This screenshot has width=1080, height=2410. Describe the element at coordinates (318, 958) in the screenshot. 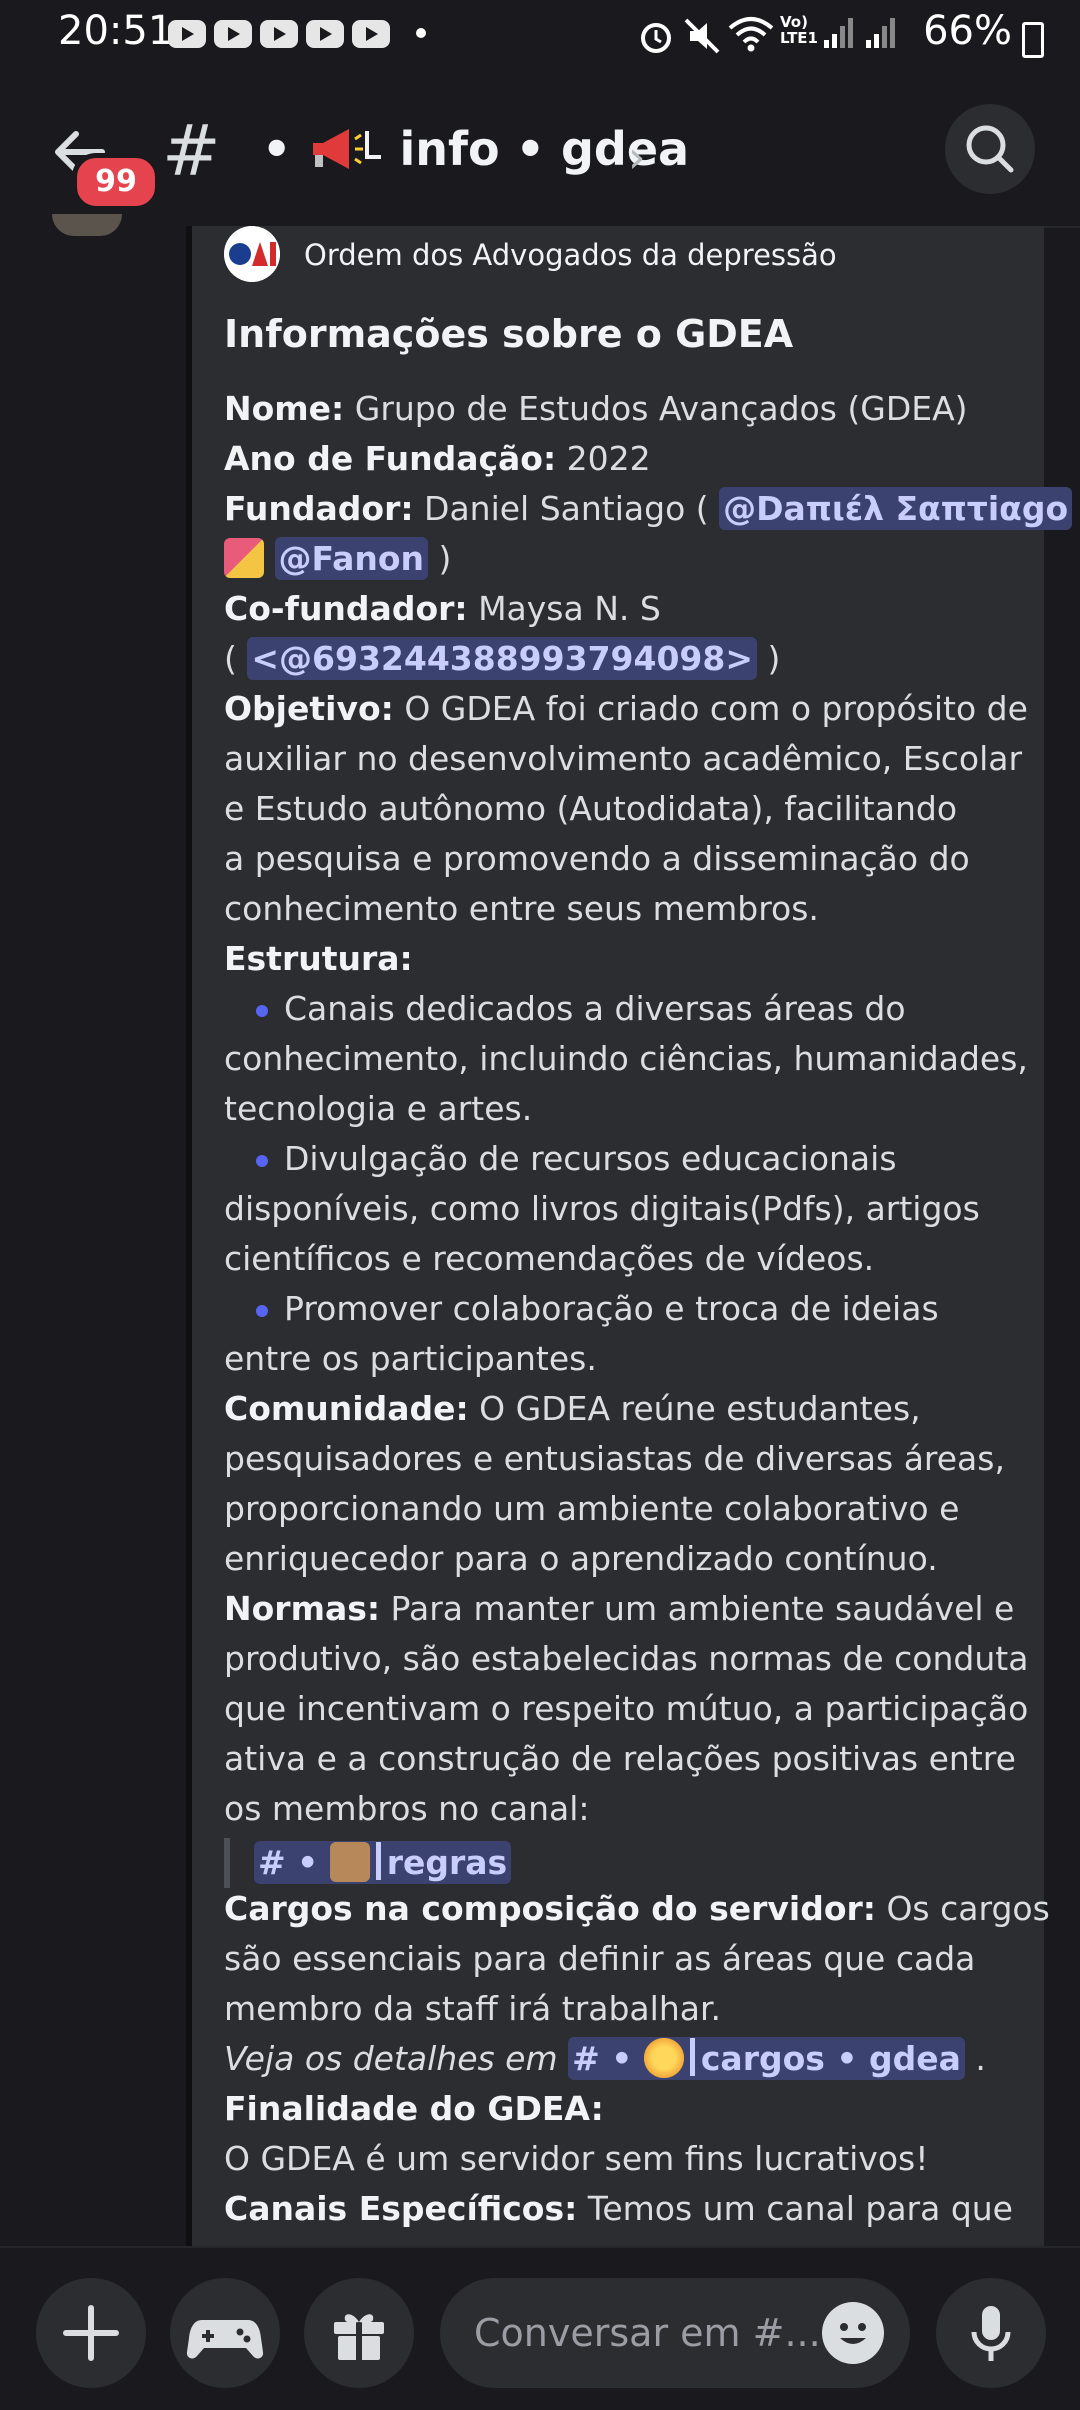

I see `field-label: Estrutura:` at that location.